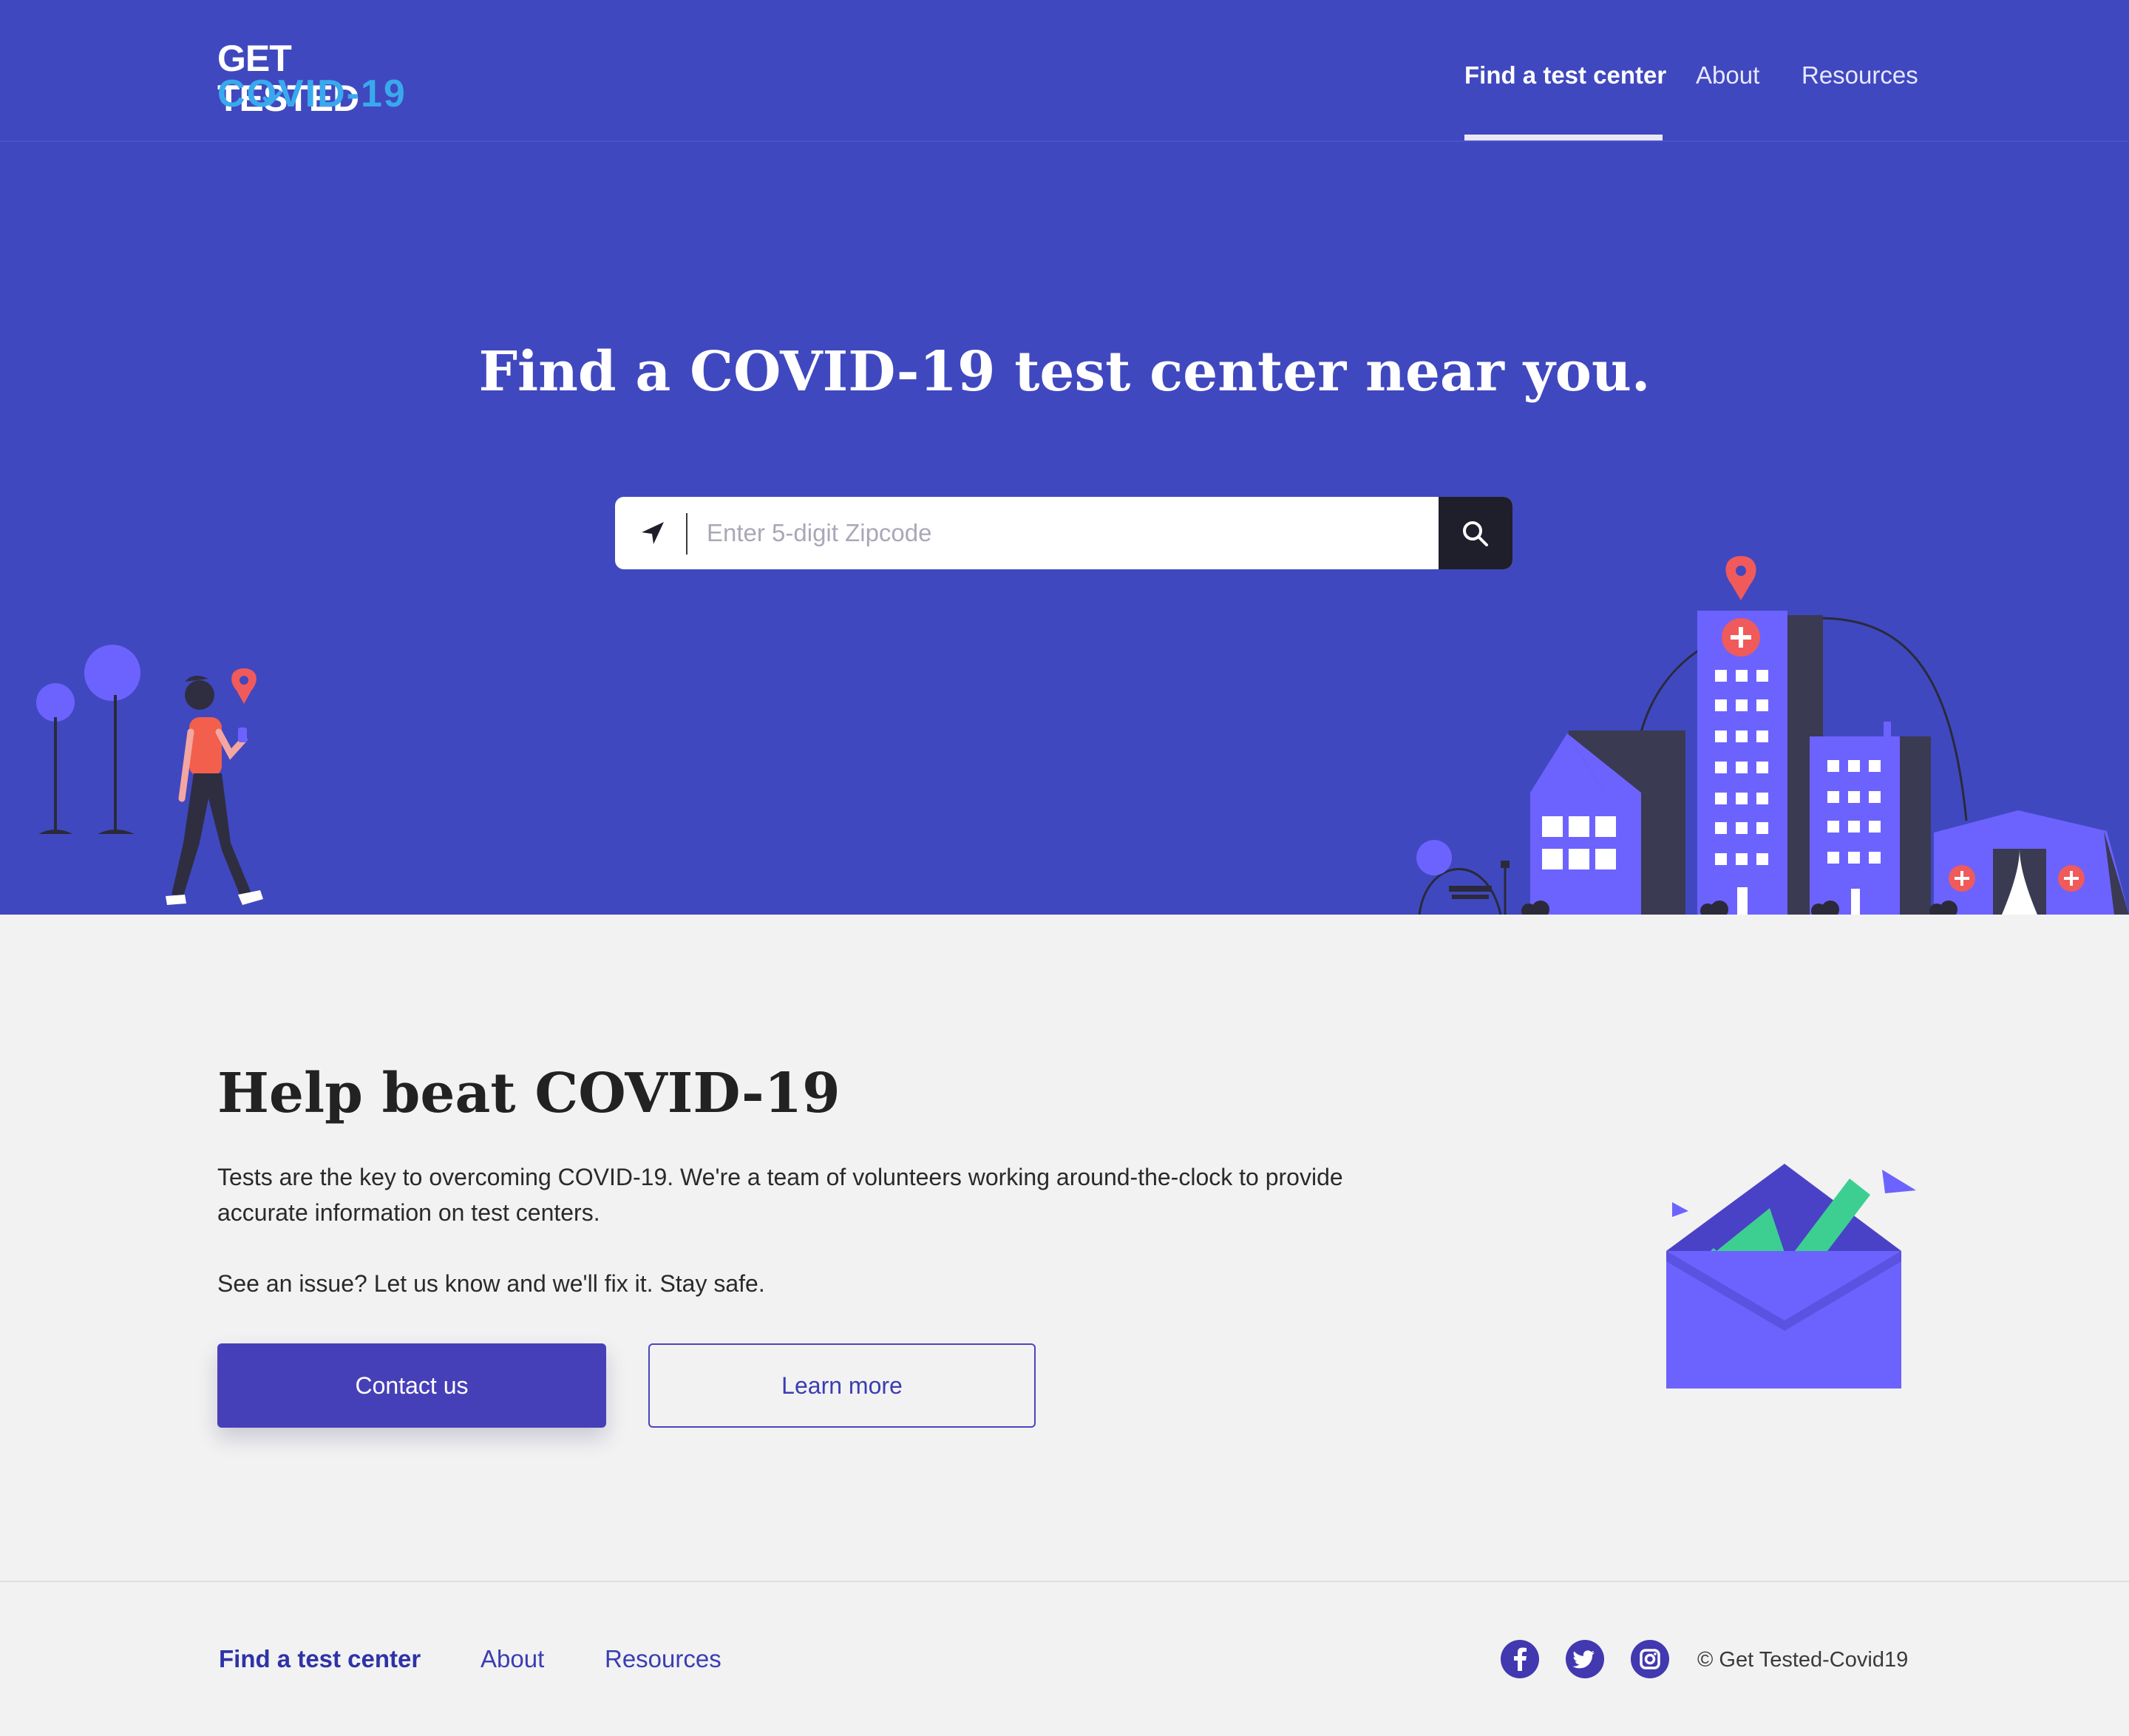 The image size is (2129, 1736). Describe the element at coordinates (529, 1093) in the screenshot. I see `help-section-title: Help beat COVID-19` at that location.